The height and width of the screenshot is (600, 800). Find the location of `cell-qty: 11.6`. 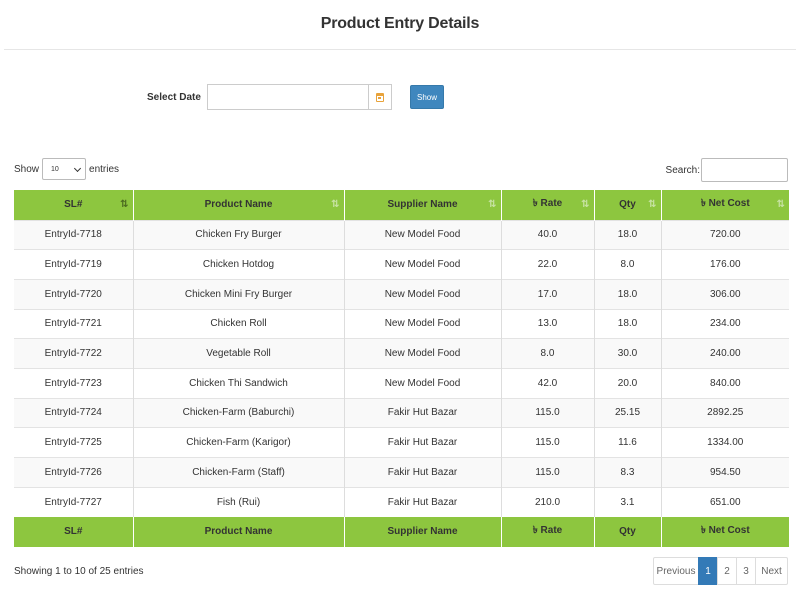

cell-qty: 11.6 is located at coordinates (628, 442).